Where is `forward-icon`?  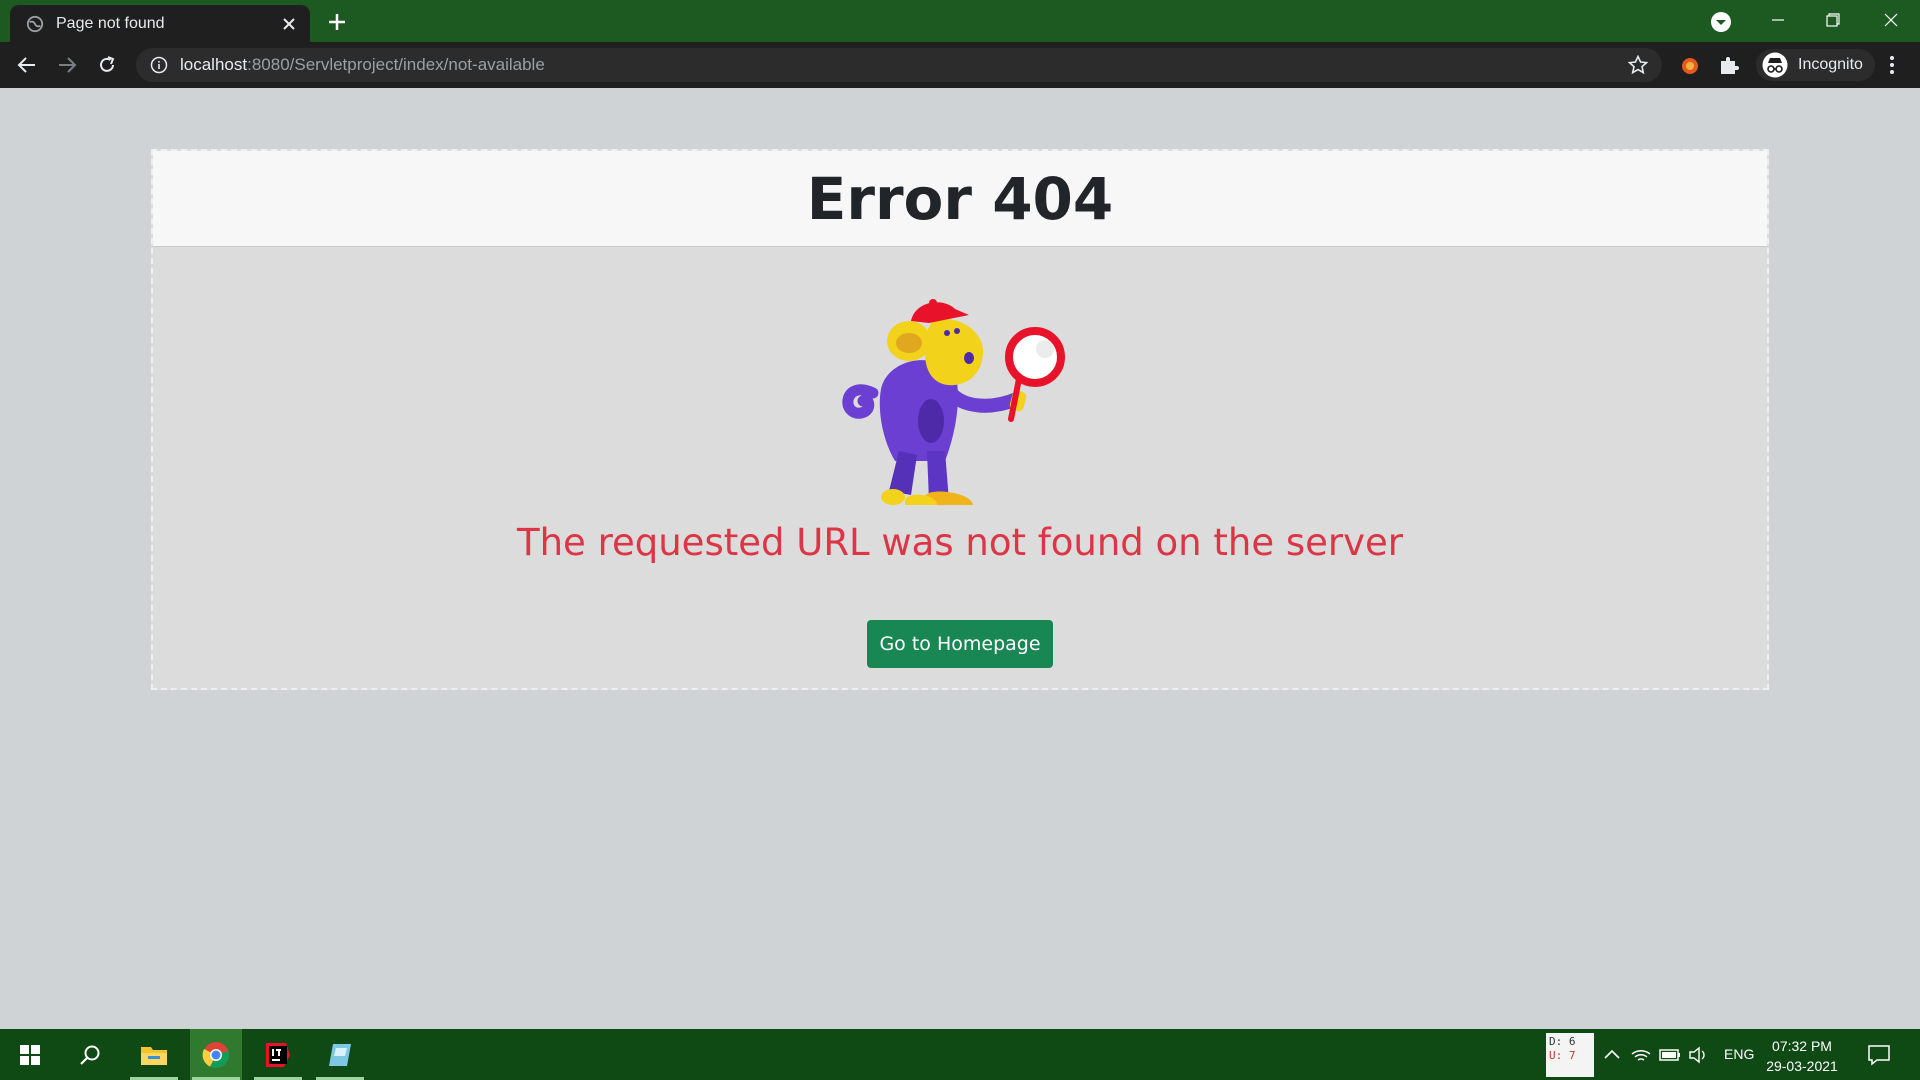
forward-icon is located at coordinates (67, 65).